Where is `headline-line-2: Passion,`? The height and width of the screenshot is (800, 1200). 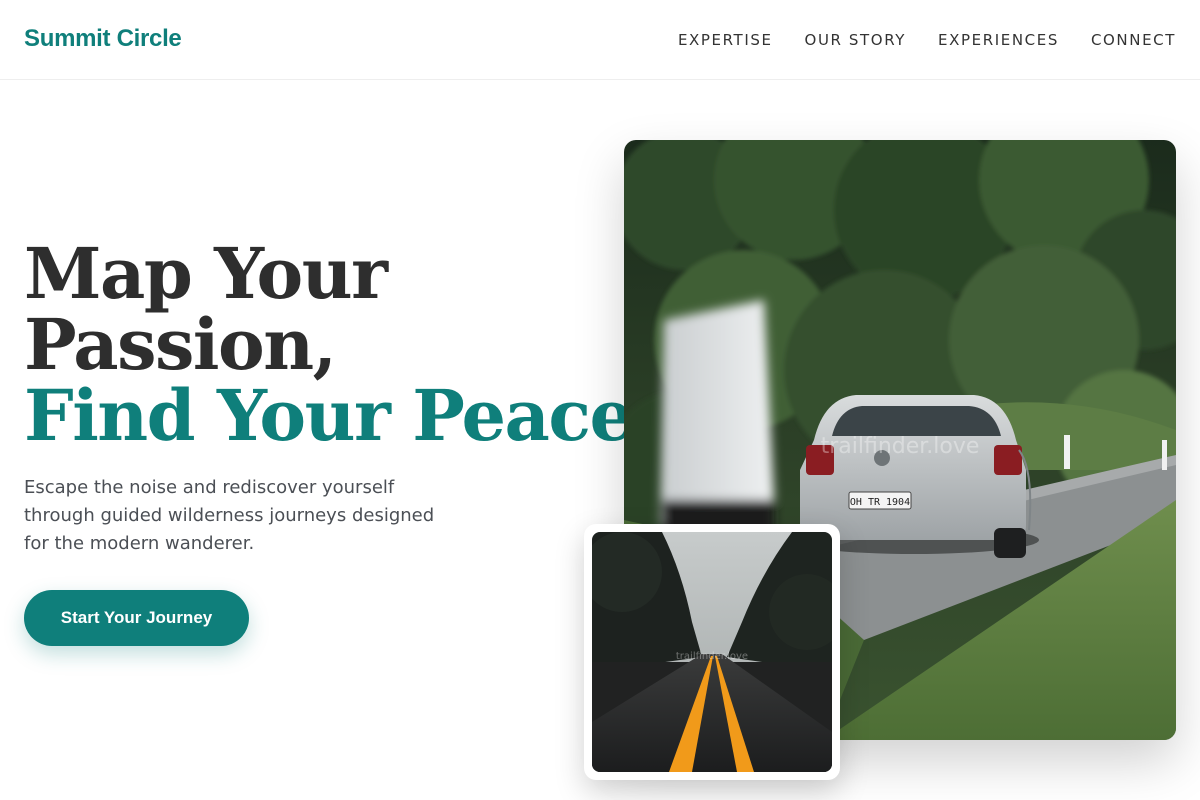
headline-line-2: Passion, is located at coordinates (180, 344).